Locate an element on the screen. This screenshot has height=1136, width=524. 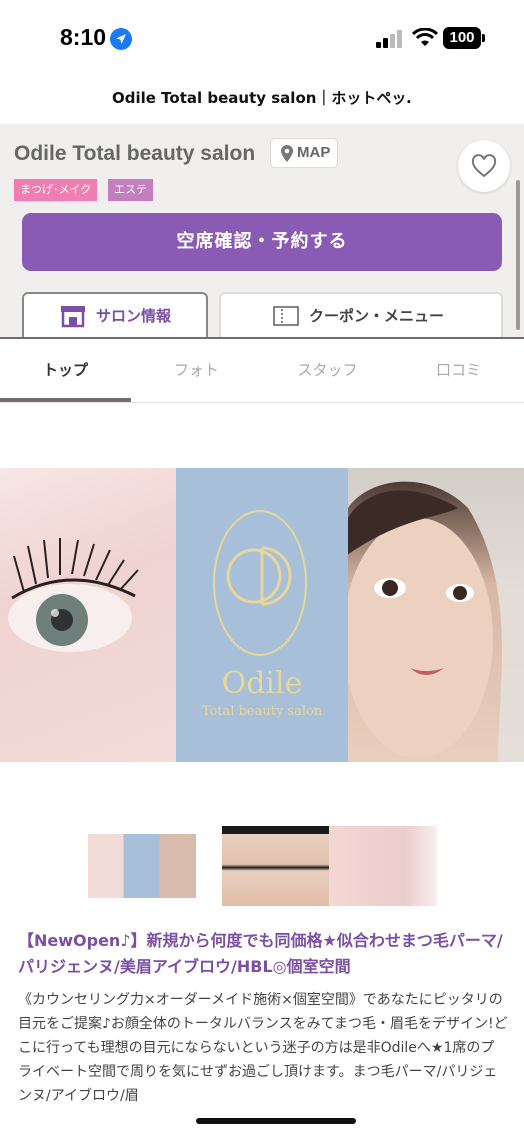
sub-tab-reviews: 口コミ is located at coordinates (458, 370).